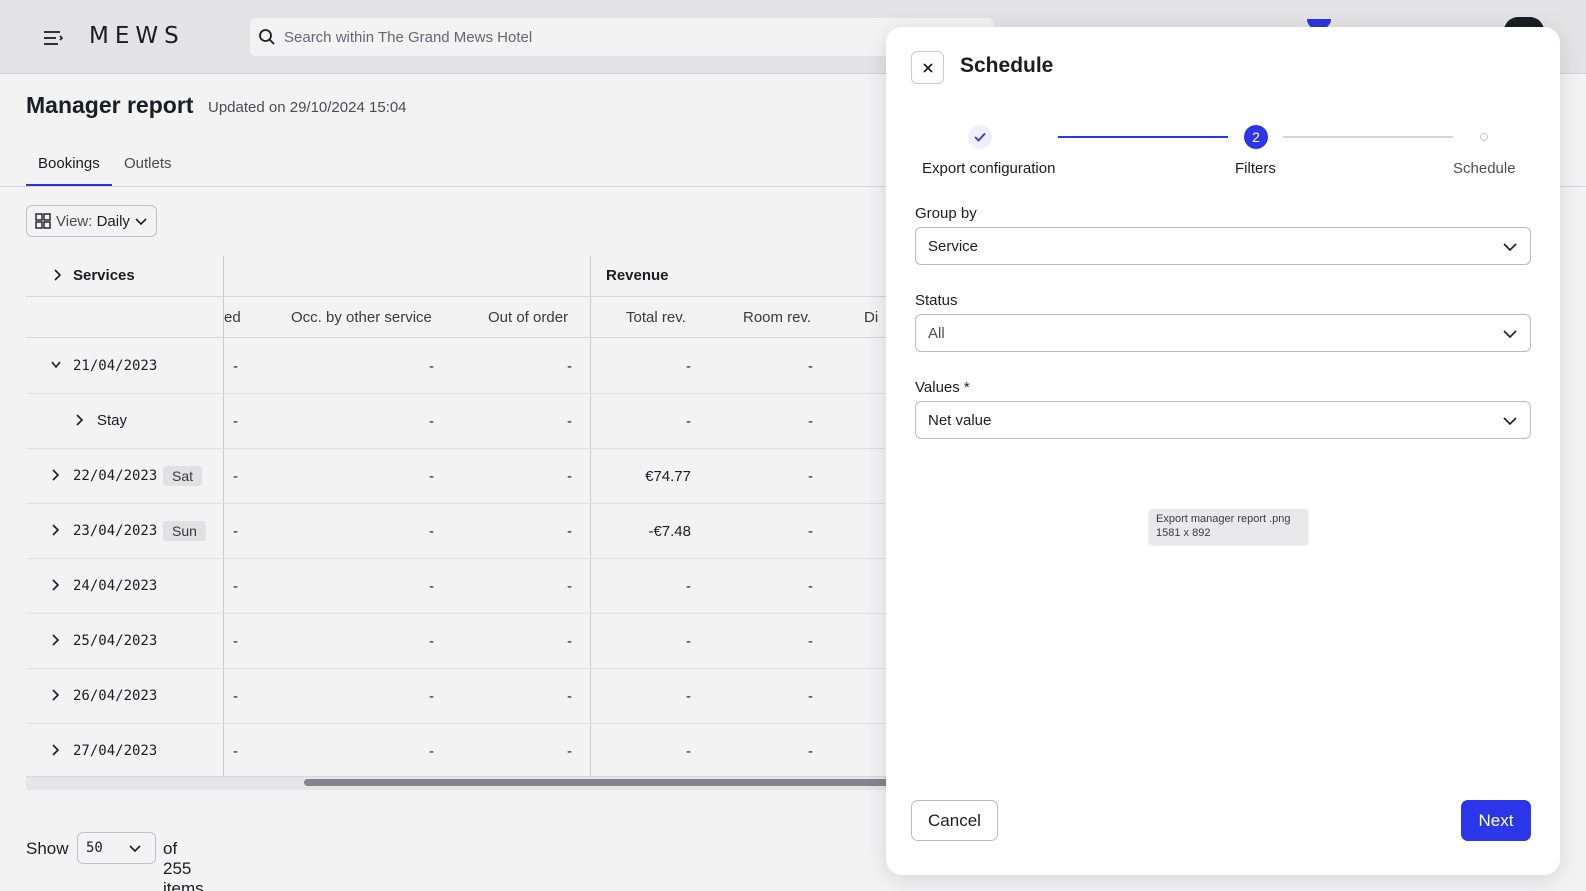 This screenshot has width=1586, height=891. What do you see at coordinates (1007, 65) in the screenshot?
I see `dialog-title: Schedule` at bounding box center [1007, 65].